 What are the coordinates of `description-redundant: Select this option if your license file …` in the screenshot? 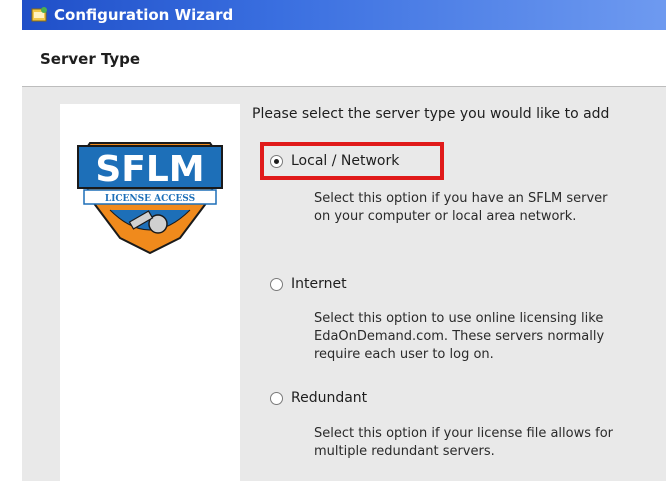 It's located at (464, 442).